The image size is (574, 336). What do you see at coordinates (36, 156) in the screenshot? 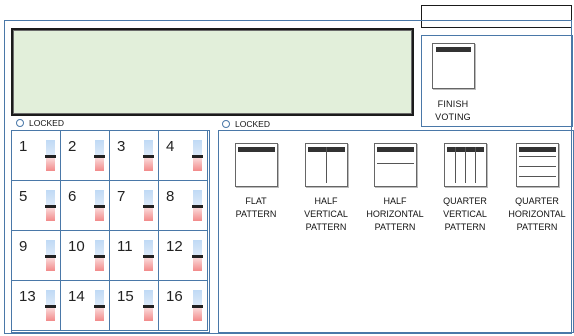
I see `fader-cell: 1` at bounding box center [36, 156].